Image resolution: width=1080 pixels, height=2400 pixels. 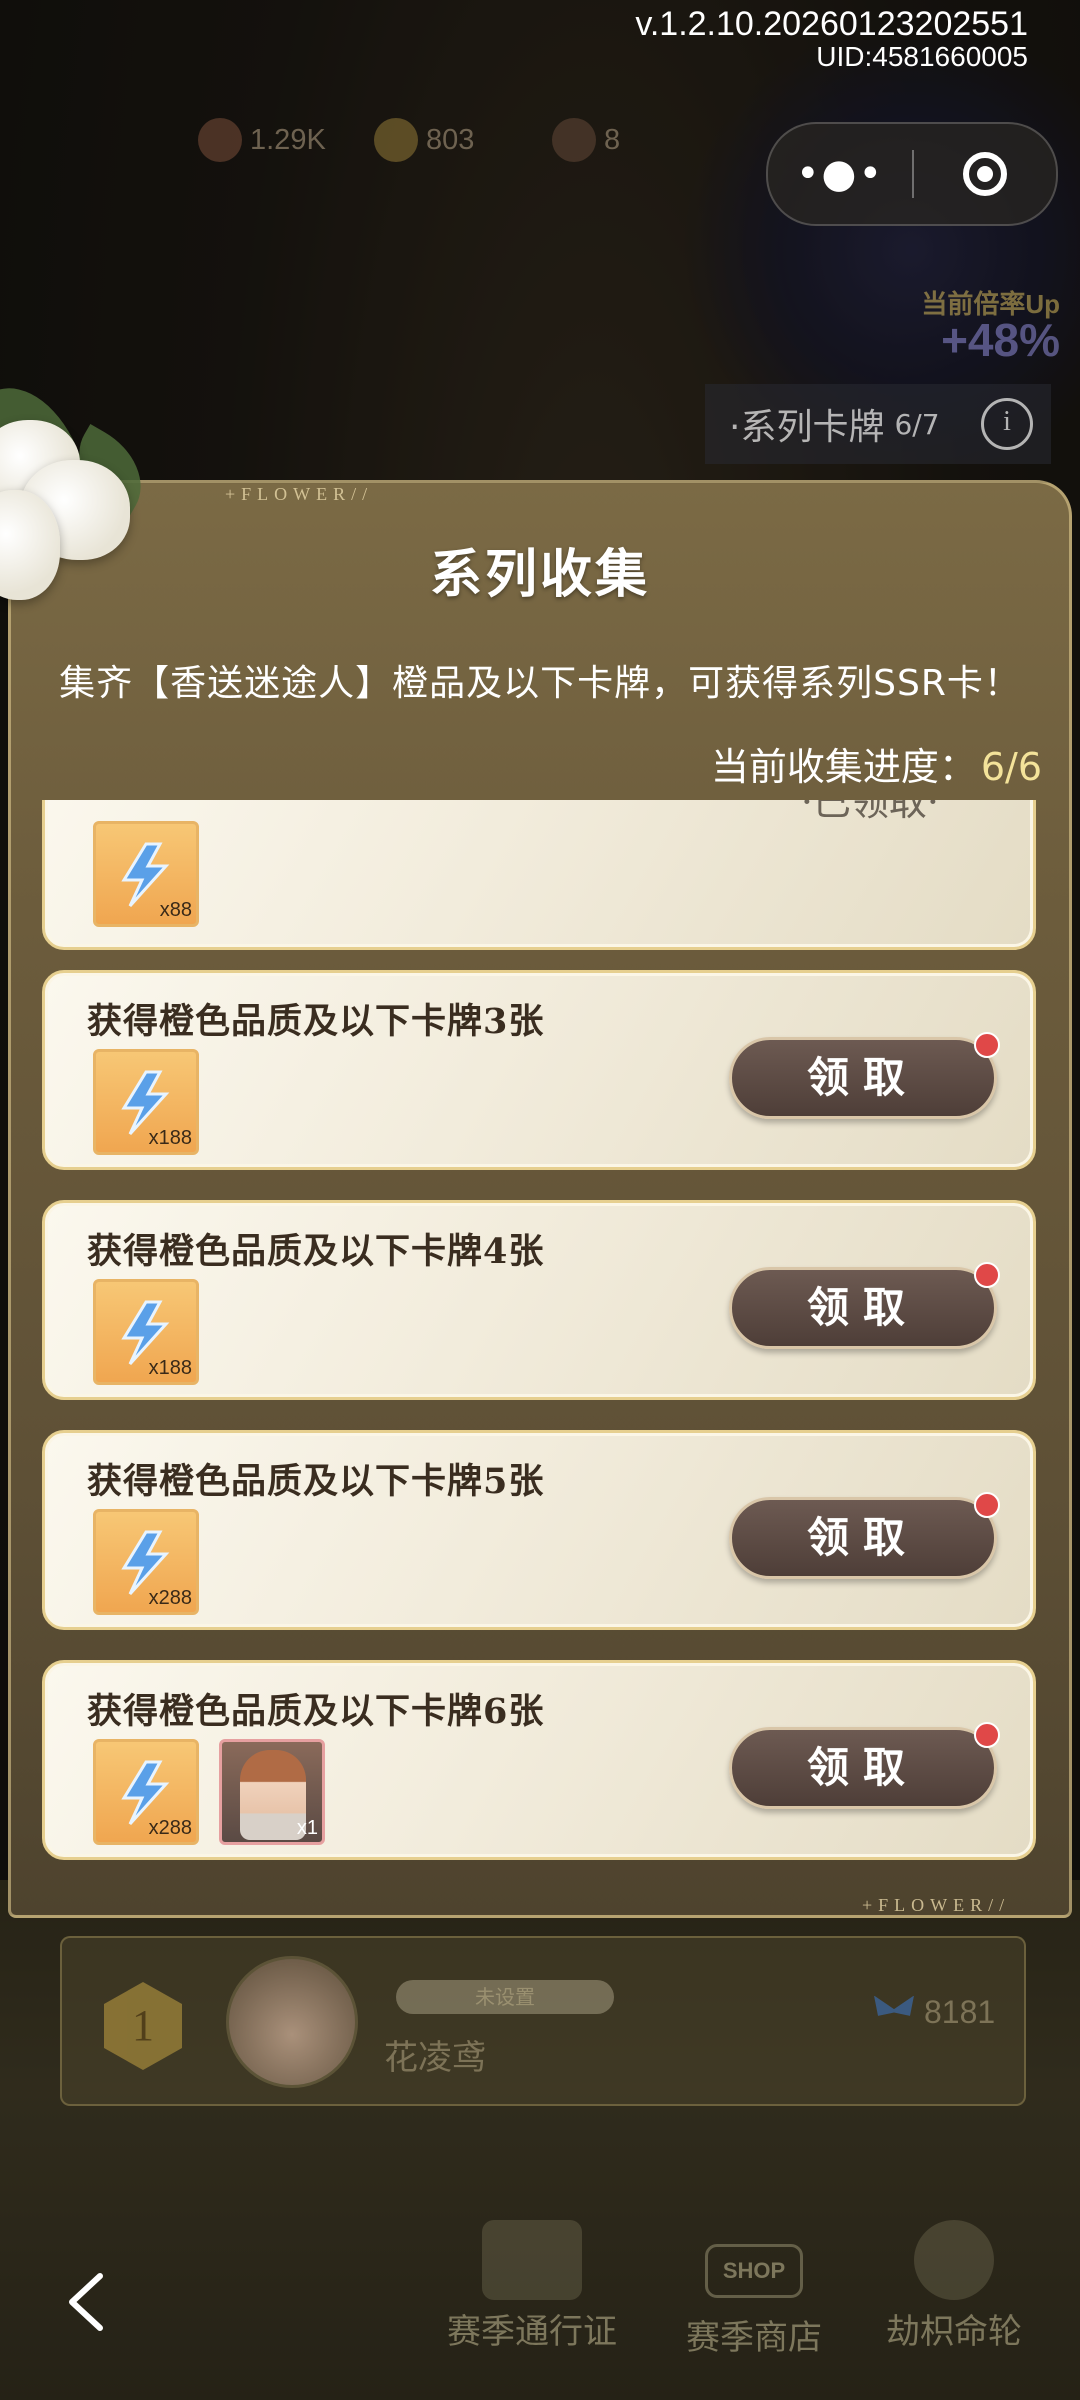 What do you see at coordinates (1007, 424) in the screenshot?
I see `info-icon: i` at bounding box center [1007, 424].